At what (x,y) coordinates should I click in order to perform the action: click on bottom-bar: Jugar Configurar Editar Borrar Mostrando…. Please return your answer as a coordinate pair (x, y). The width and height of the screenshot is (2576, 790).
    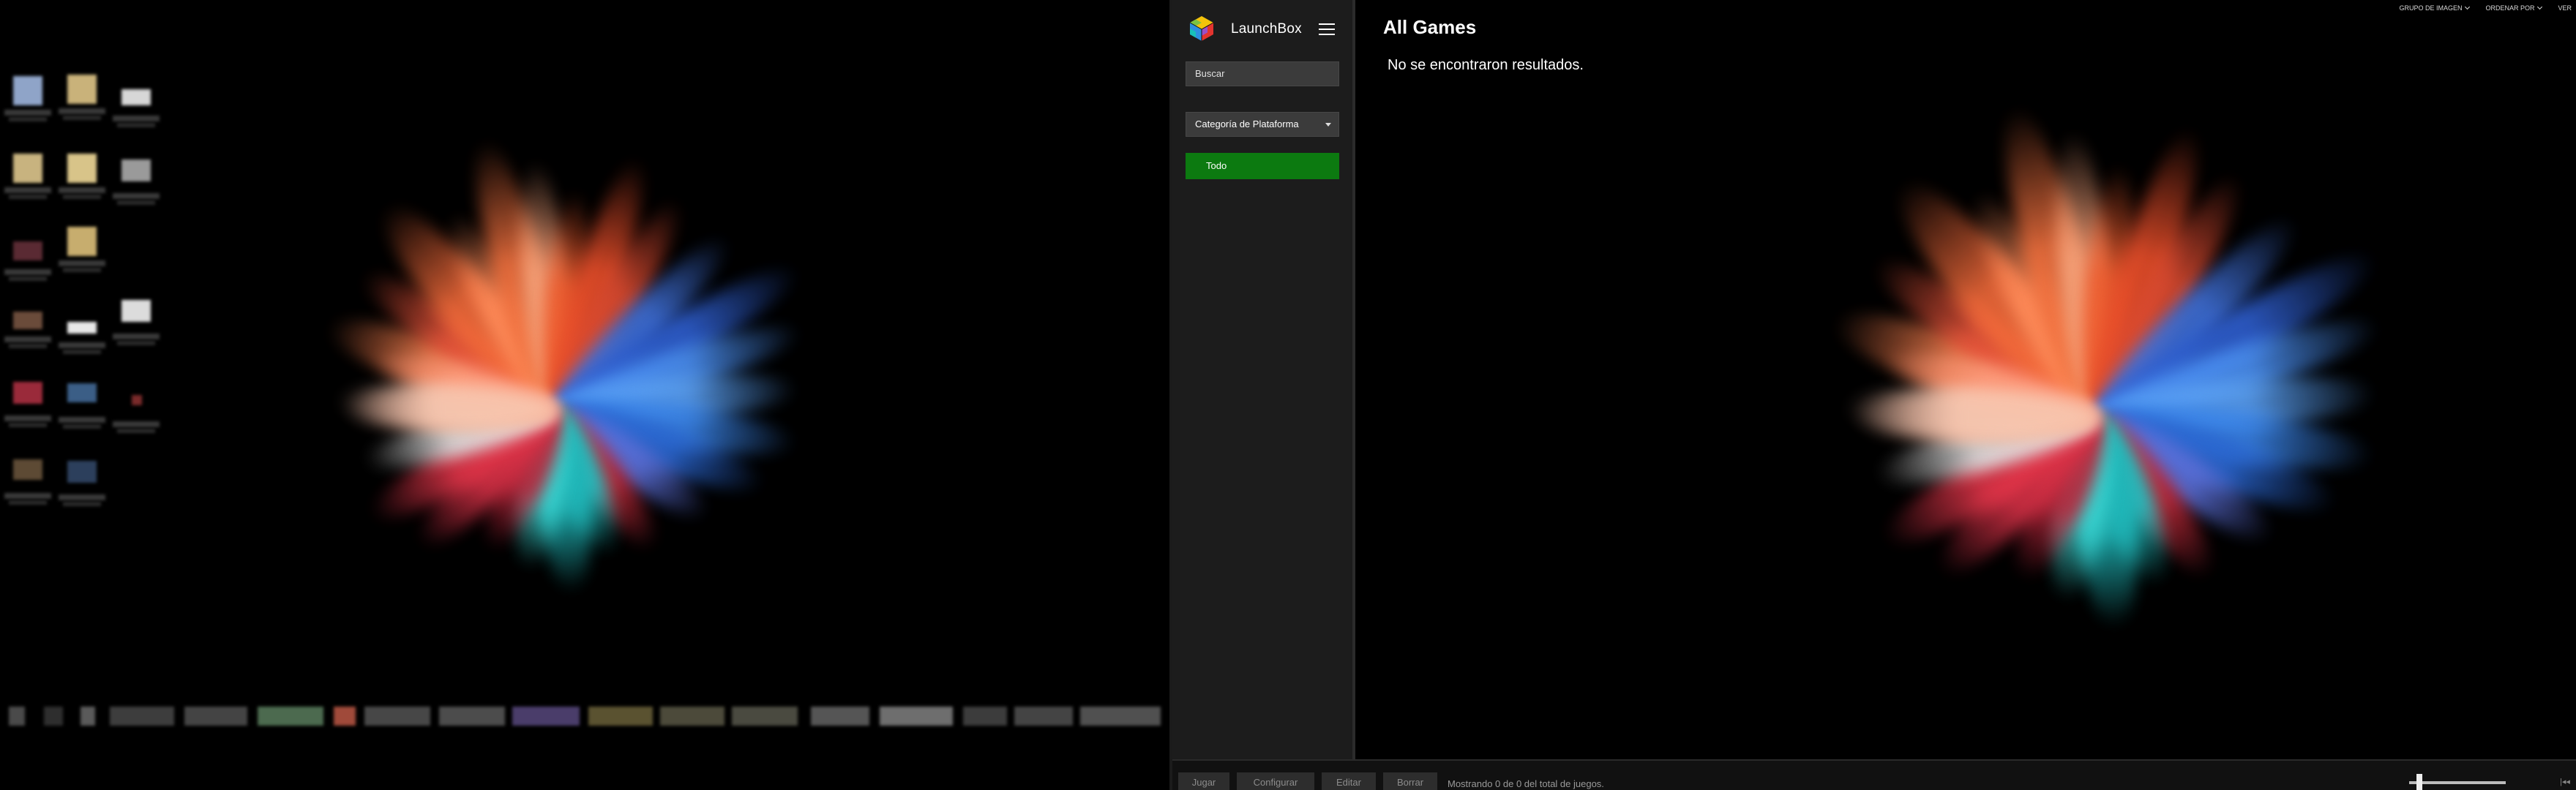
    Looking at the image, I should click on (1874, 774).